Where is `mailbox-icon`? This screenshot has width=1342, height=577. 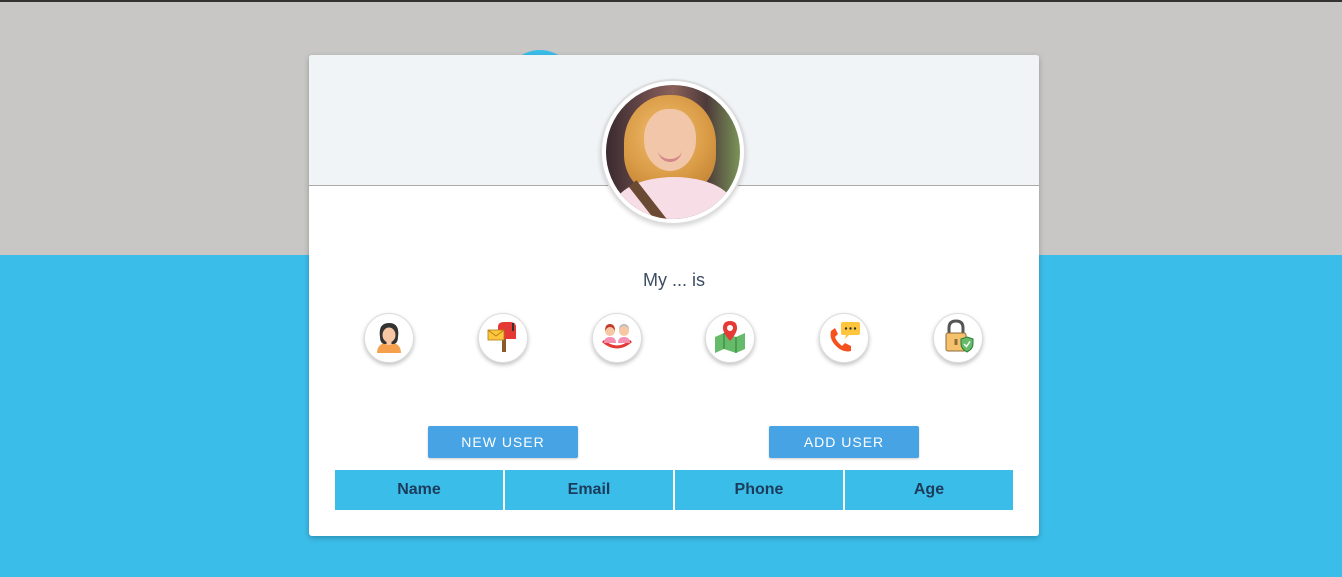
mailbox-icon is located at coordinates (503, 338).